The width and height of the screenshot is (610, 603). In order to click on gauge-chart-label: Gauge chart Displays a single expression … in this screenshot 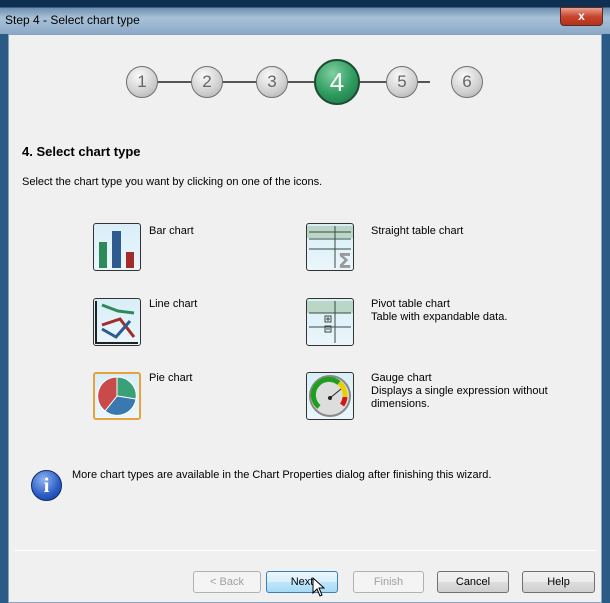, I will do `click(471, 391)`.